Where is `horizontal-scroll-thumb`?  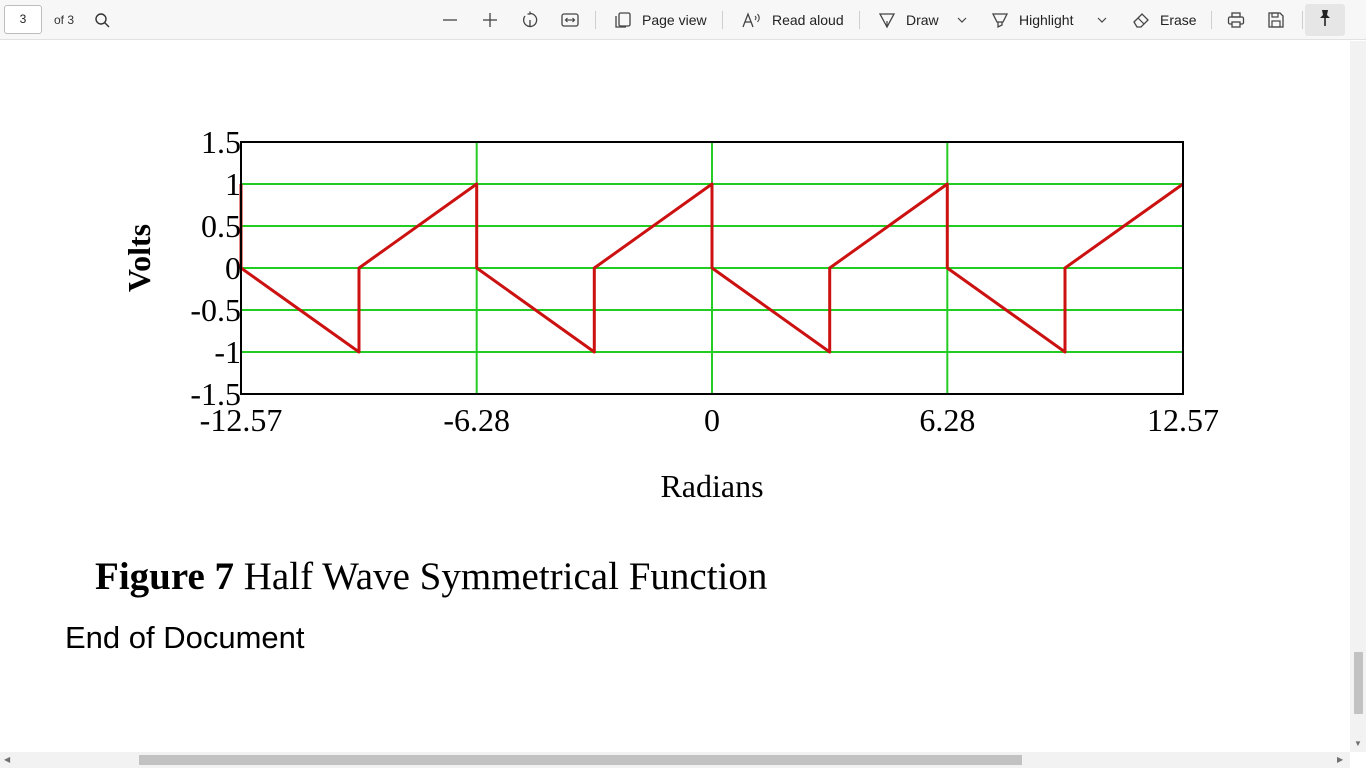
horizontal-scroll-thumb is located at coordinates (580, 760).